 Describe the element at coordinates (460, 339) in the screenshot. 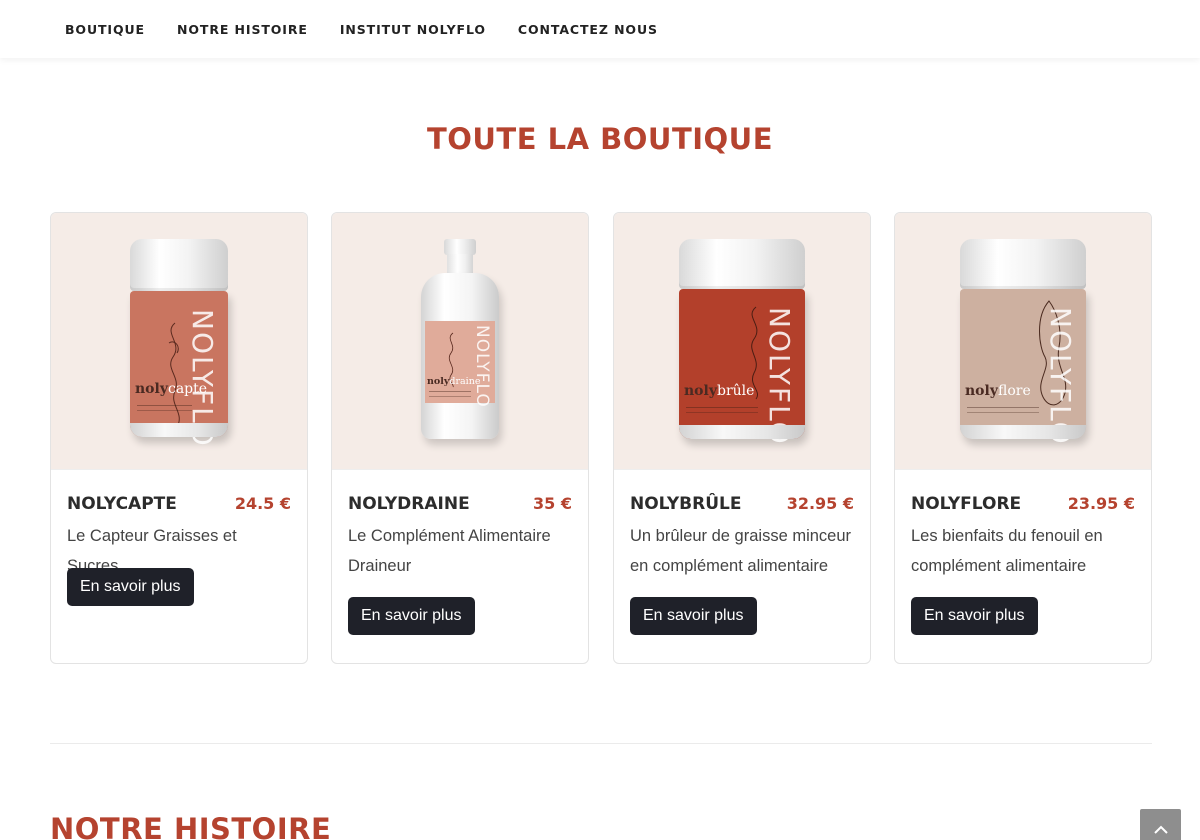

I see `product-bottle: NOLYFLO nolydraine` at that location.